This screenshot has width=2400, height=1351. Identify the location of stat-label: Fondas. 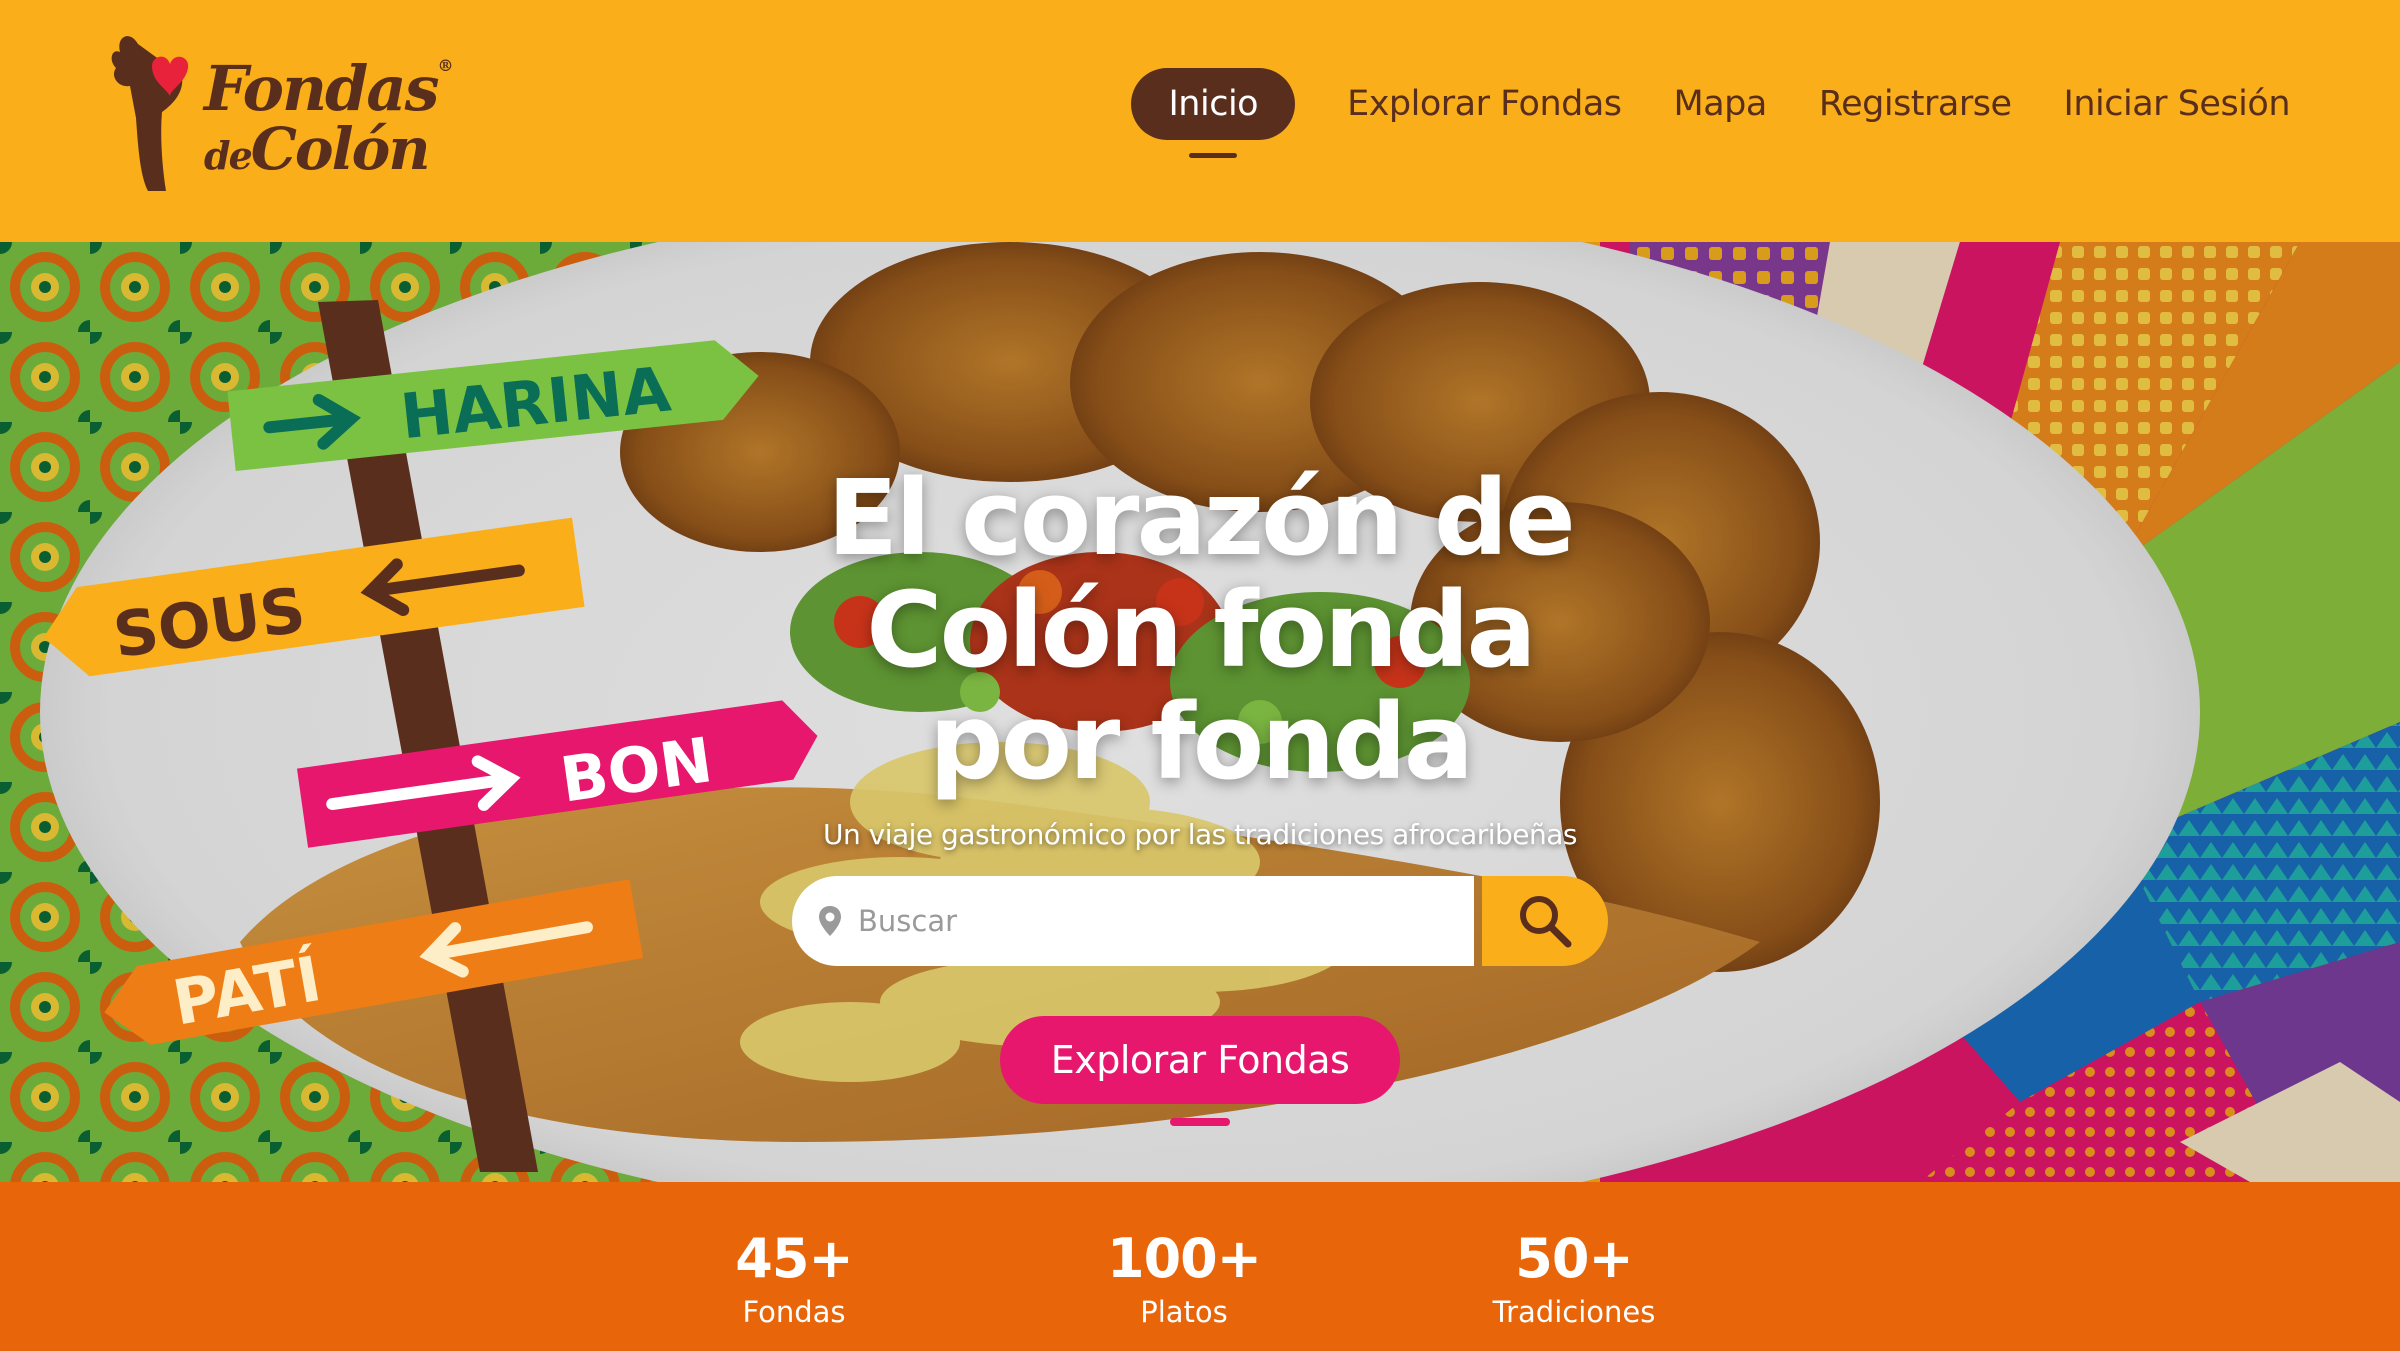
(794, 1312).